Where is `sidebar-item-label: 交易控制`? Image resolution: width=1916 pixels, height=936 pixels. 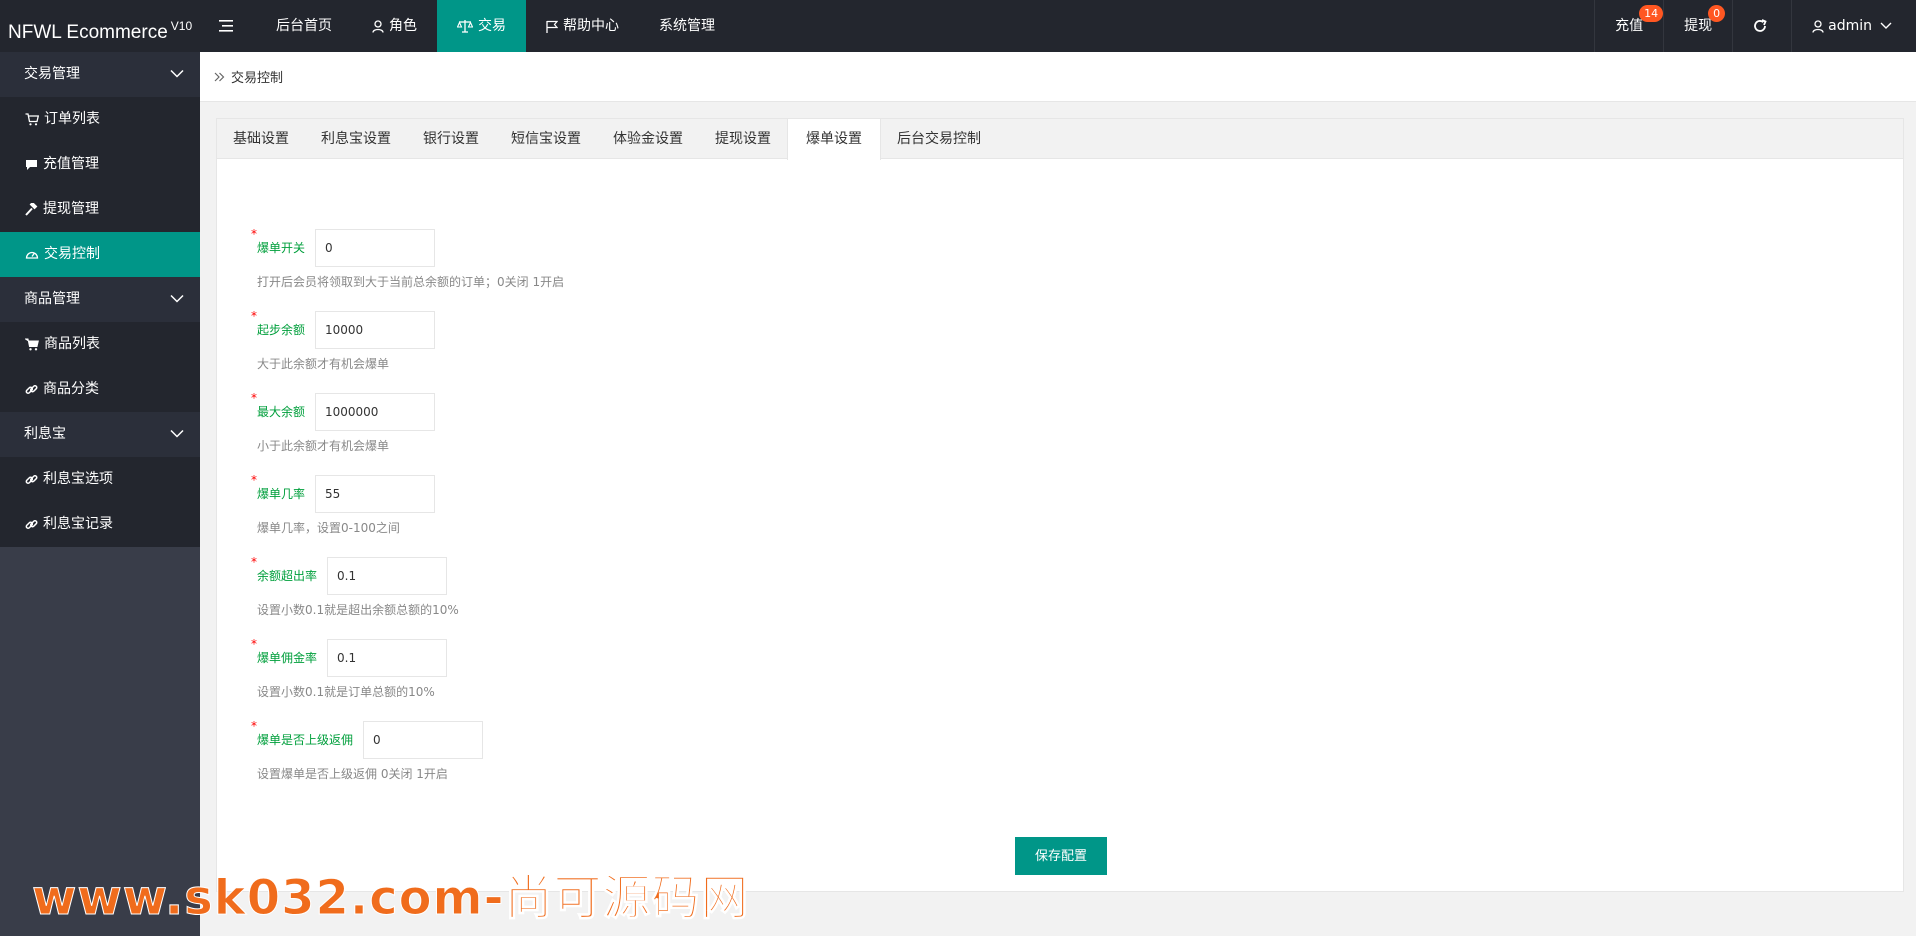
sidebar-item-label: 交易控制 is located at coordinates (72, 254).